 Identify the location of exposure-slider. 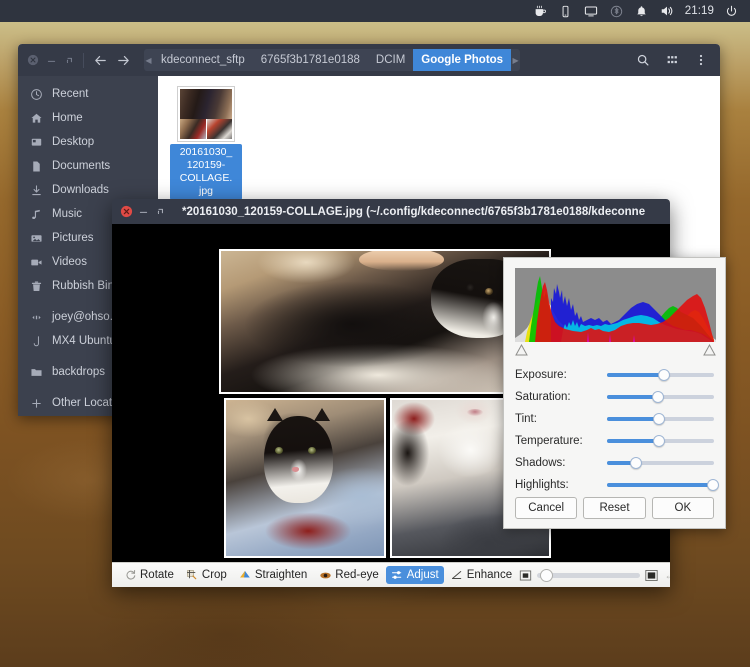
(660, 375).